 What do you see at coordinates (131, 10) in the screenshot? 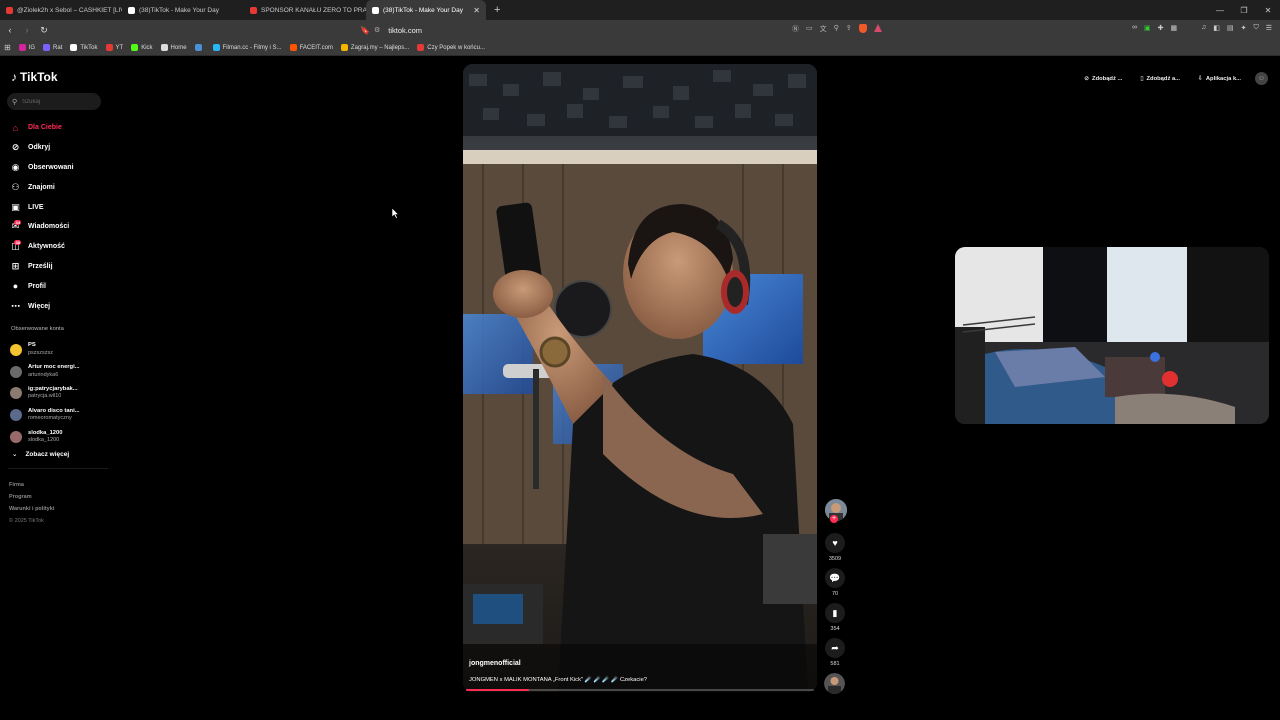
I see `tab-favicon-icon` at bounding box center [131, 10].